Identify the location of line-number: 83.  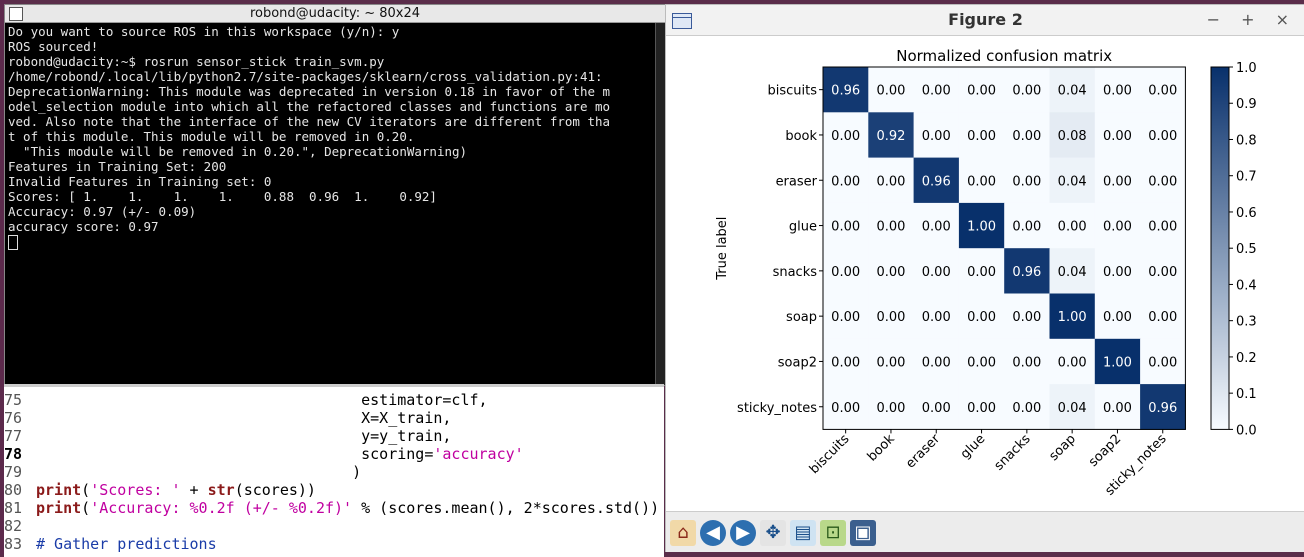
(13, 544).